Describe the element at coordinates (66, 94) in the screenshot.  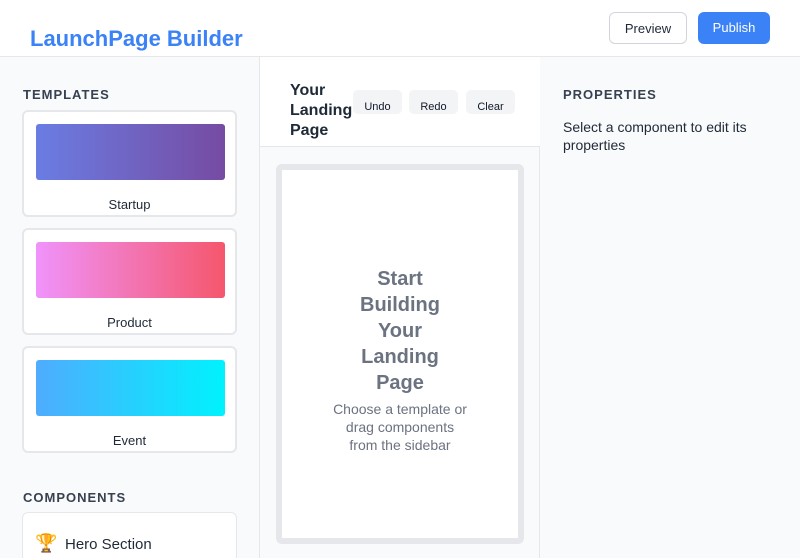
I see `templates-heading: TEMPLATES` at that location.